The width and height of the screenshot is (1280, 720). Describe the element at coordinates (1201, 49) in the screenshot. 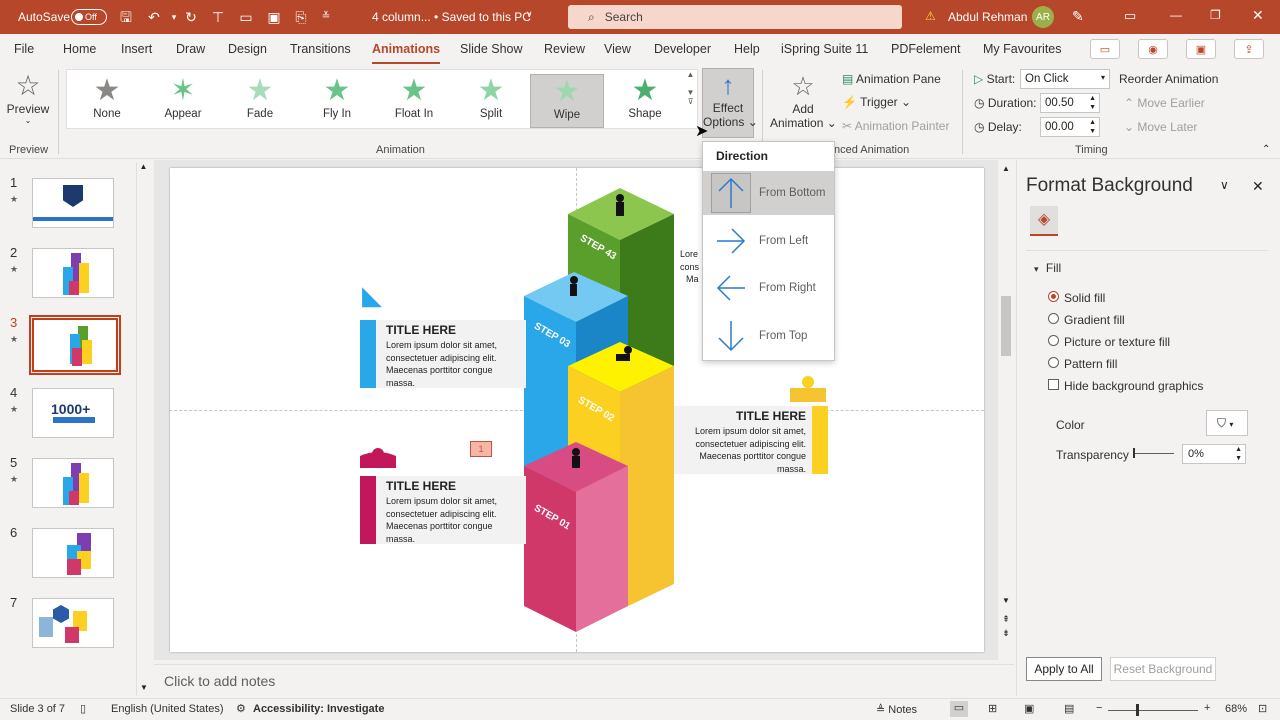

I see `present-teams-button: ▣` at that location.